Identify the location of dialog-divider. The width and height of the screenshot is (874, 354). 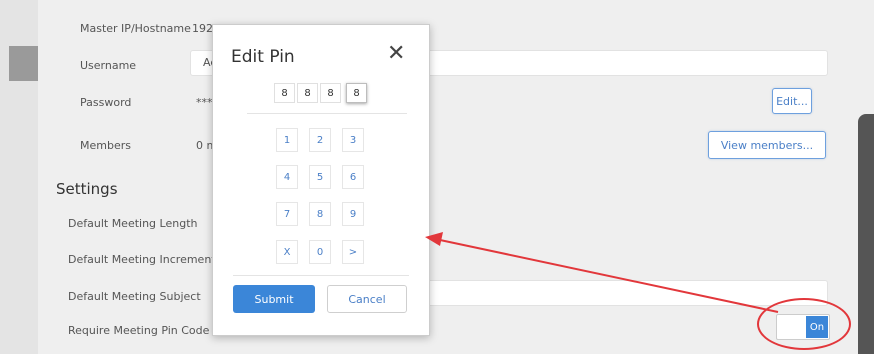
(327, 113).